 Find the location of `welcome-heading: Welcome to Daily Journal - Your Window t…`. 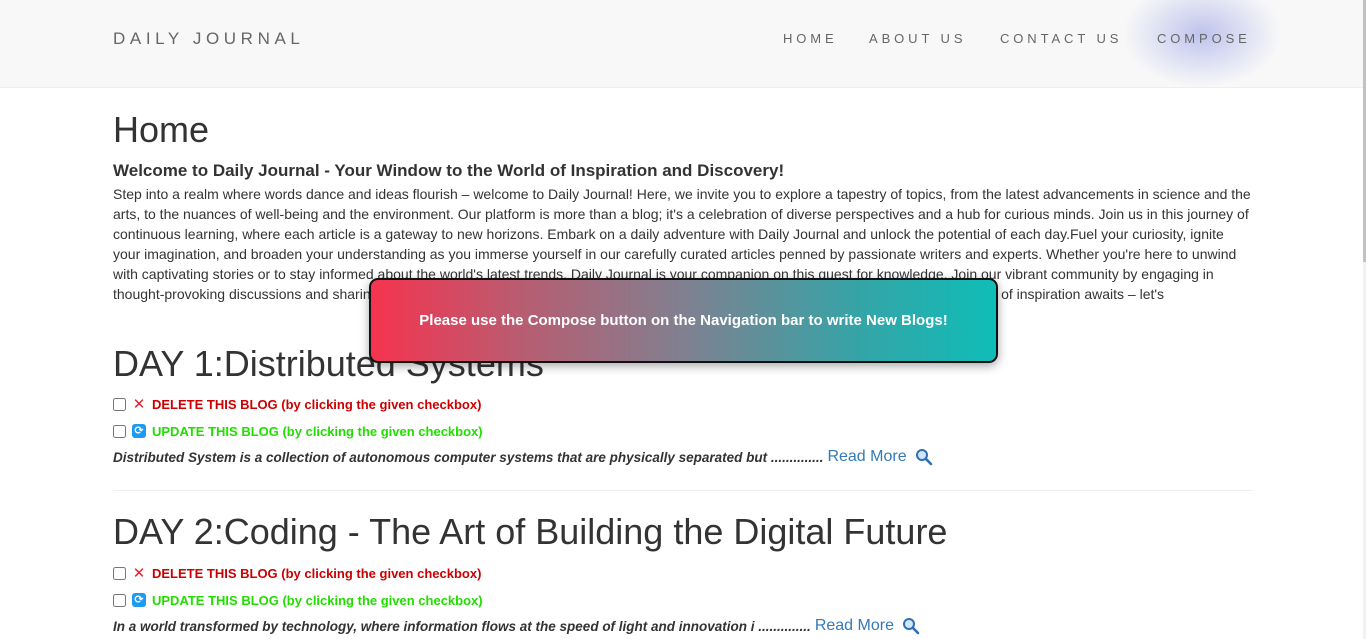

welcome-heading: Welcome to Daily Journal - Your Window t… is located at coordinates (449, 170).